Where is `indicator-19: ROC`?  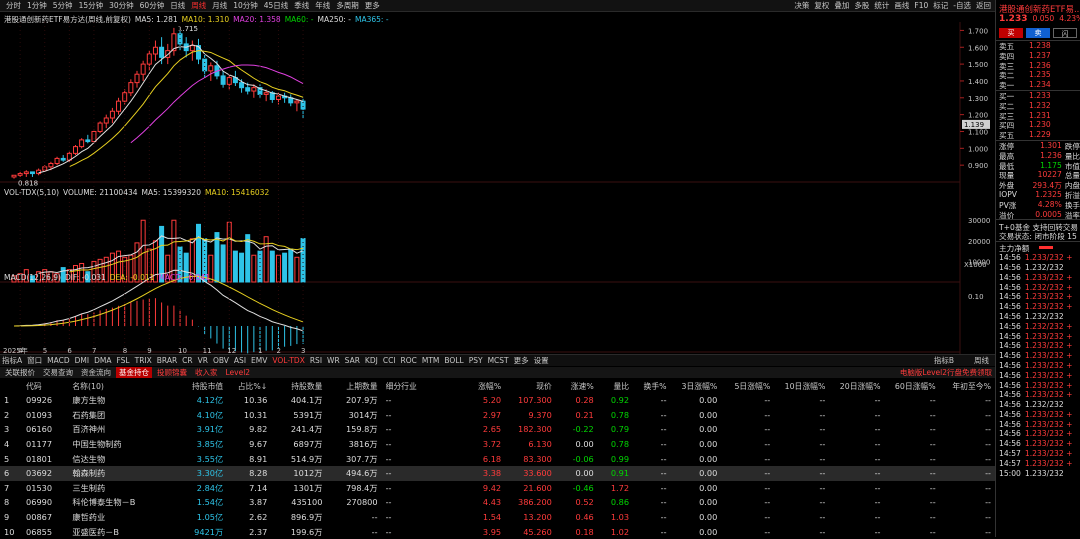
indicator-19: ROC is located at coordinates (409, 360).